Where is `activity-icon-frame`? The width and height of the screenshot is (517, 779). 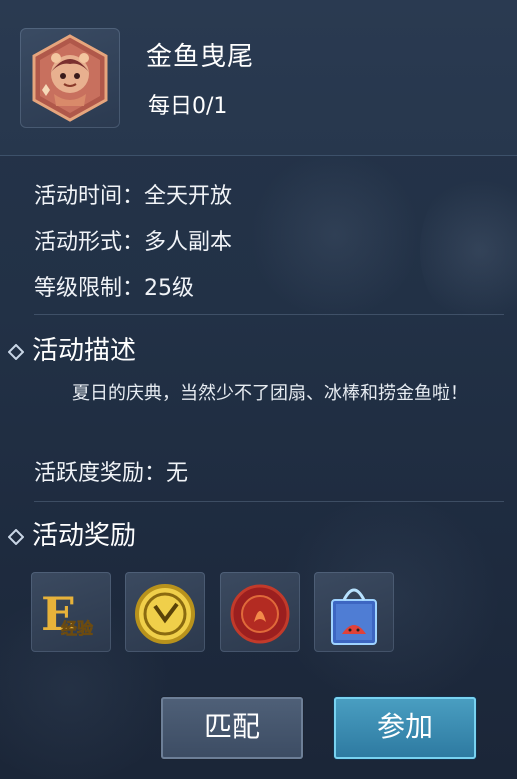 activity-icon-frame is located at coordinates (70, 78).